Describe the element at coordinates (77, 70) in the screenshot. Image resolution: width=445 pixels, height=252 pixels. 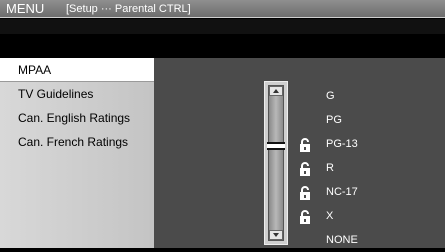
I see `sidebar-item-mpaa: MPAA` at that location.